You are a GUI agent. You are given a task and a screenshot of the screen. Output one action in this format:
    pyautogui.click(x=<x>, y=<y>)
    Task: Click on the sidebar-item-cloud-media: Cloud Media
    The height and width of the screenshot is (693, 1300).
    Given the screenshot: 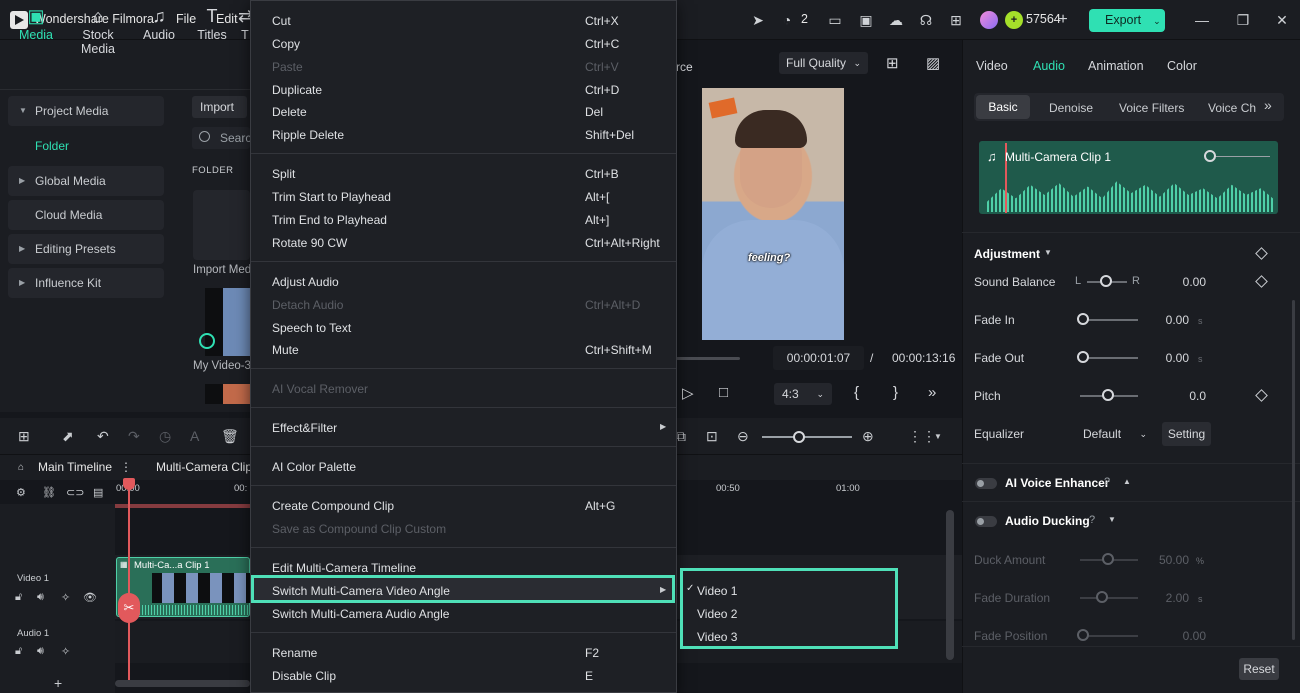 What is the action you would take?
    pyautogui.click(x=86, y=215)
    